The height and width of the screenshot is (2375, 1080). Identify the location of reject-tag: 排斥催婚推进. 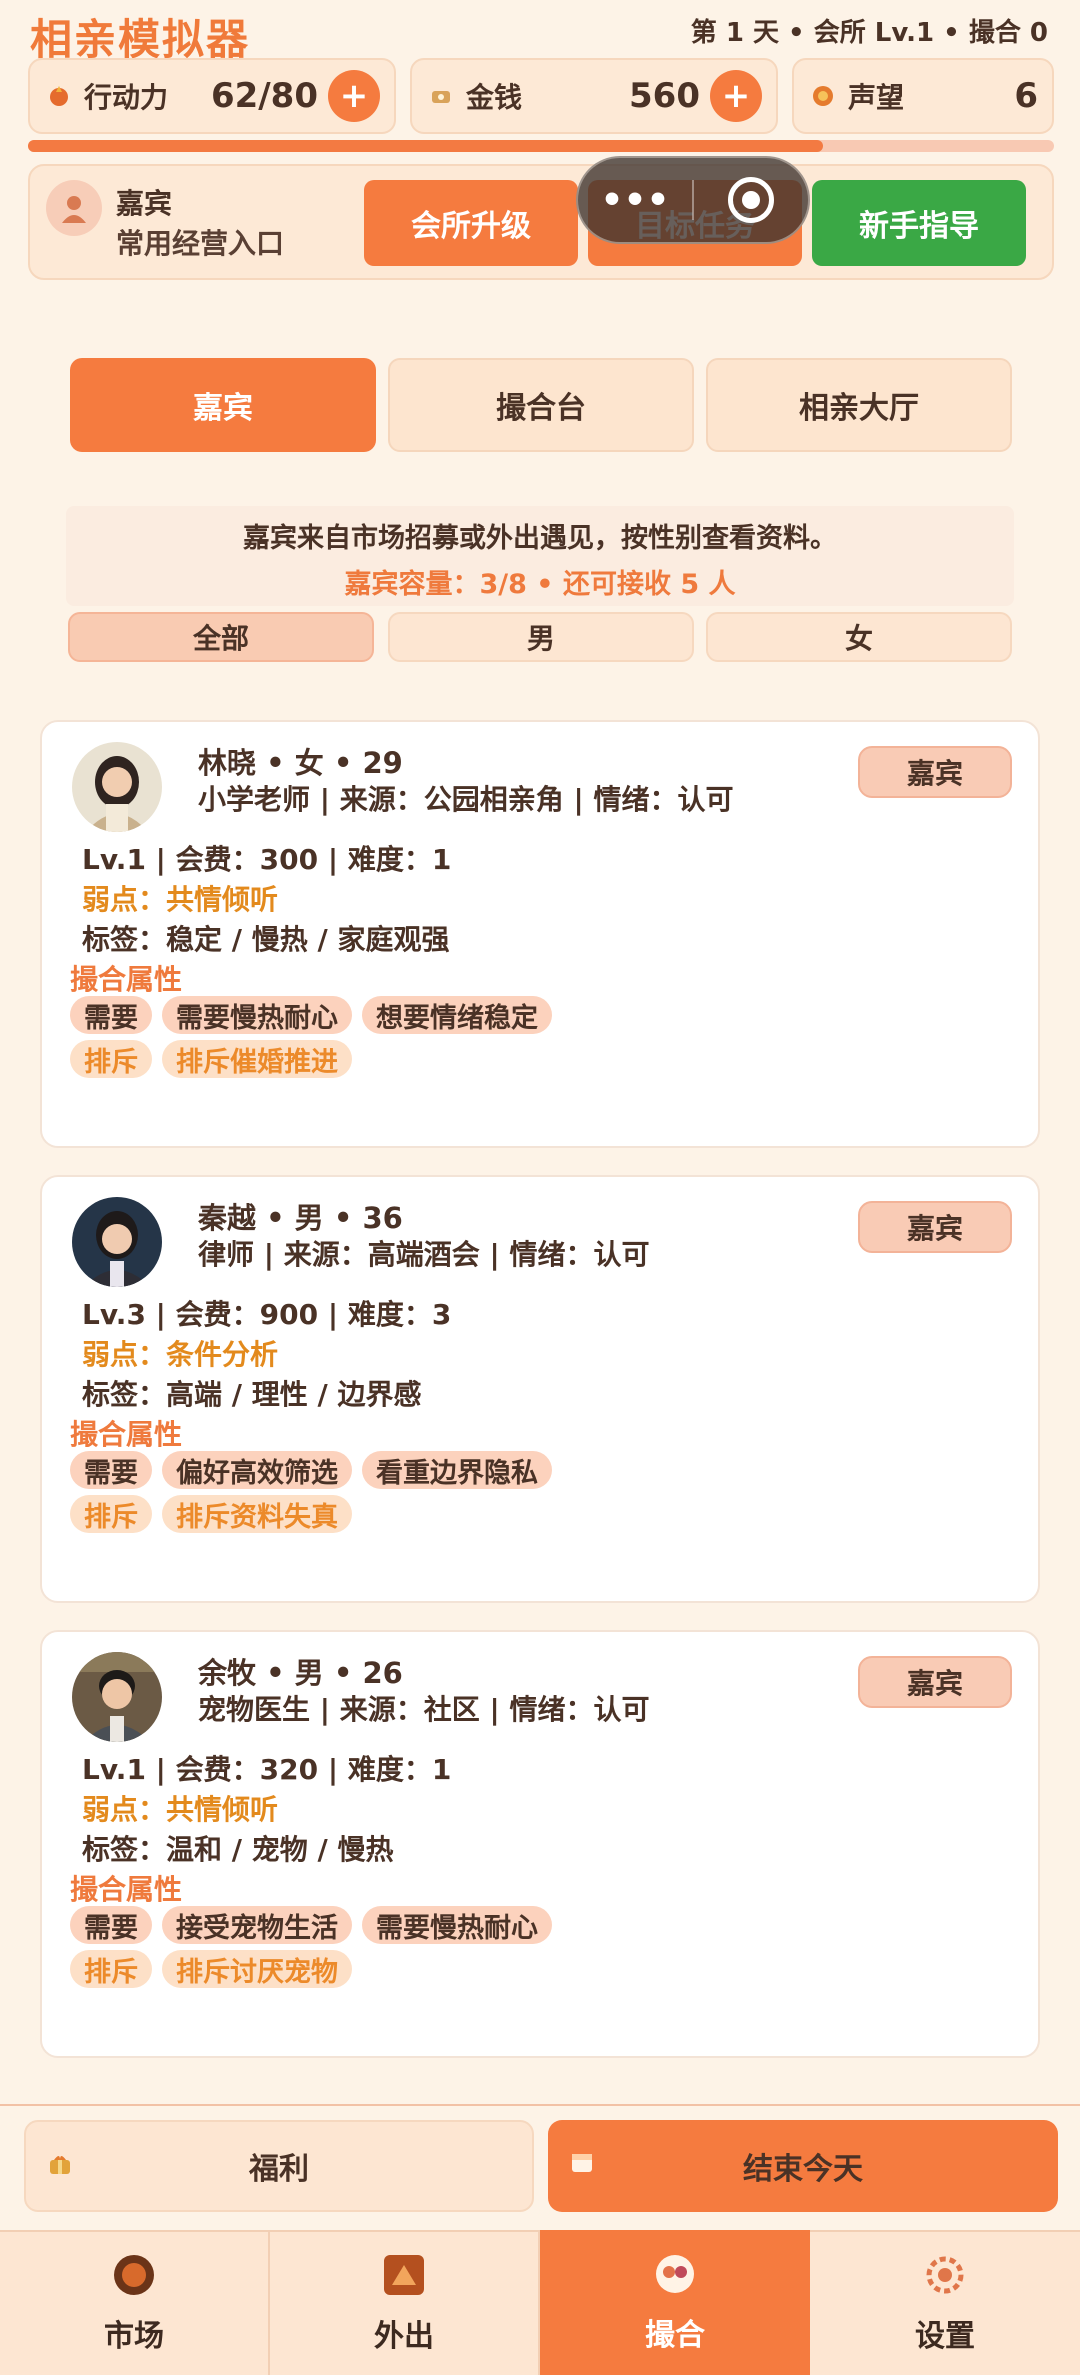
(257, 1059).